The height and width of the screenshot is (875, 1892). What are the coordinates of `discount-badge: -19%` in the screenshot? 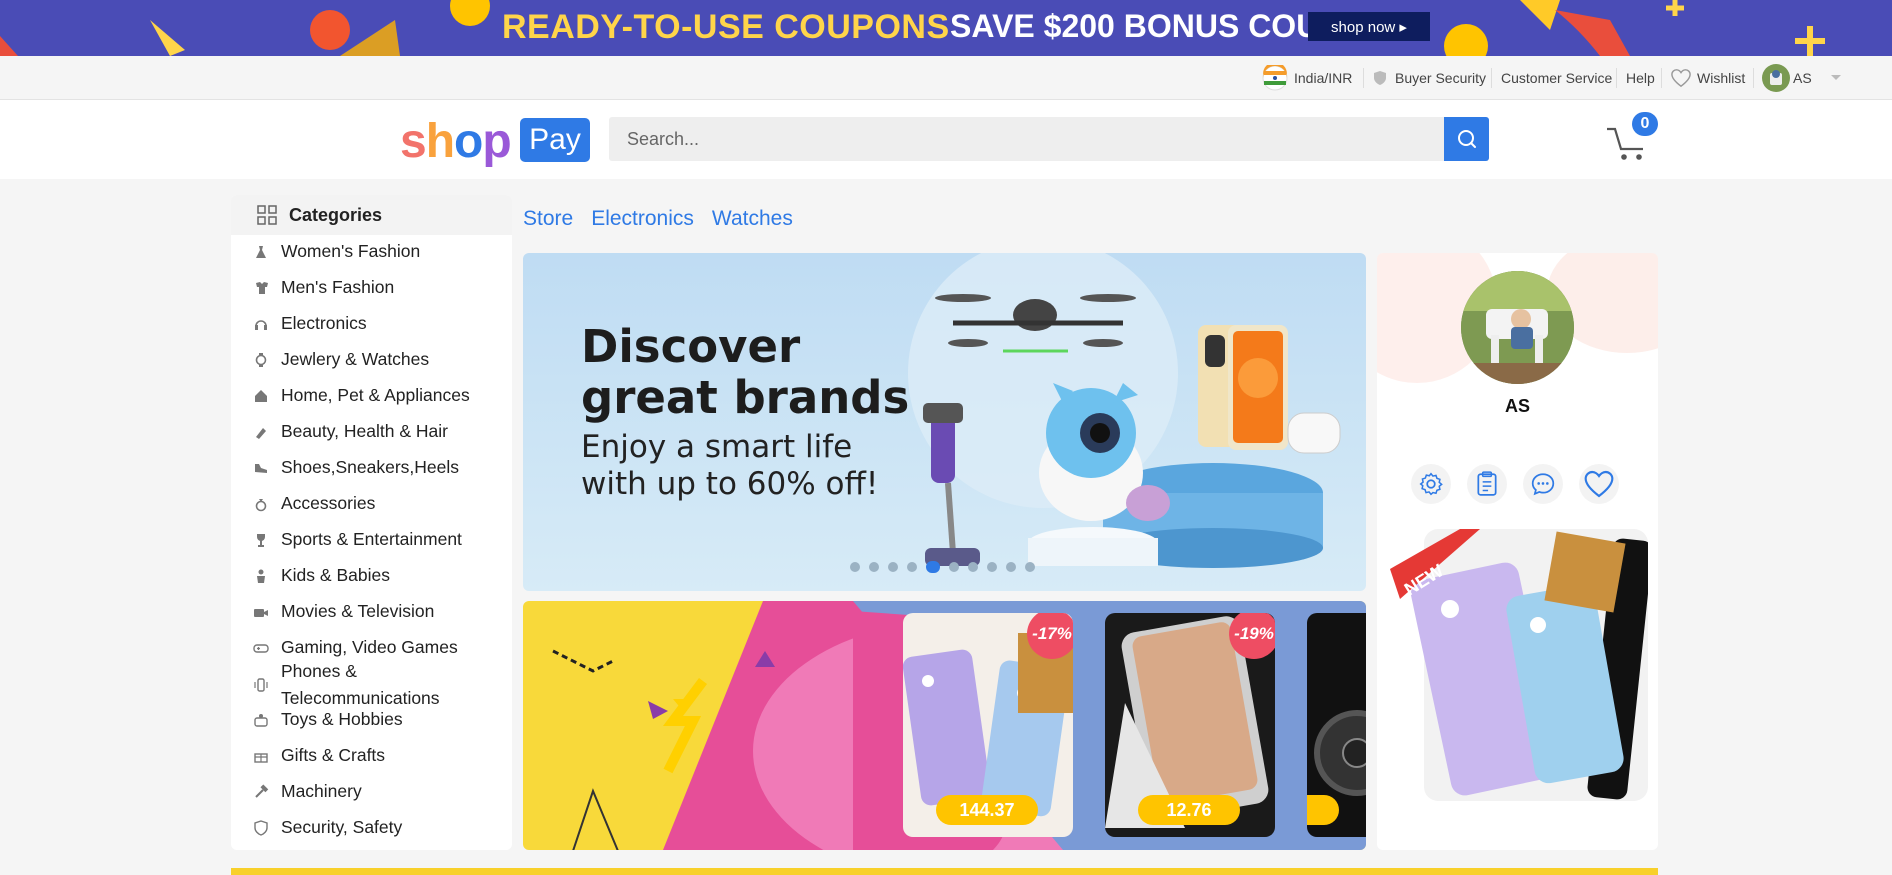 It's located at (1252, 636).